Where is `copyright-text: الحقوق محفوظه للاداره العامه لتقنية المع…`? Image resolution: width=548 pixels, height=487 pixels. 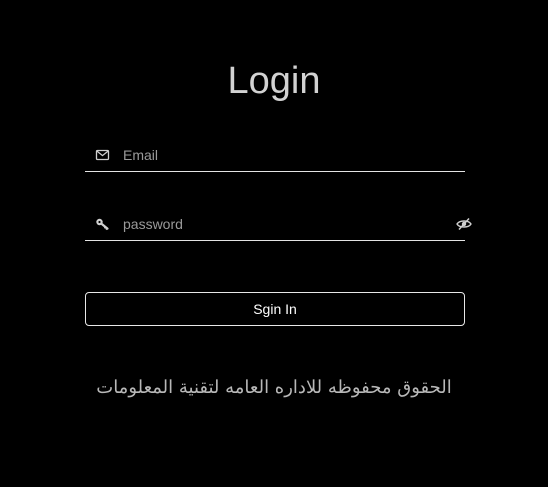 copyright-text: الحقوق محفوظه للاداره العامه لتقنية المع… is located at coordinates (274, 387).